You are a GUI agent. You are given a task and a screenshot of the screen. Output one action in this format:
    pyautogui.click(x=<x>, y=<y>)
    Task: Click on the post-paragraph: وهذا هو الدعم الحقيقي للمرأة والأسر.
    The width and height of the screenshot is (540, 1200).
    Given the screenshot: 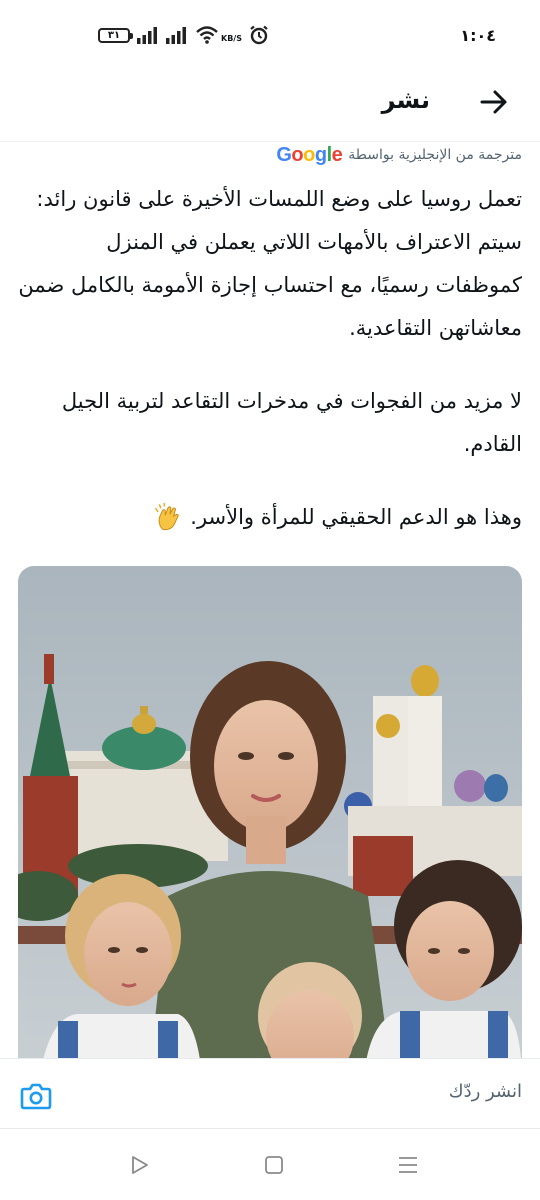 What is the action you would take?
    pyautogui.click(x=270, y=517)
    